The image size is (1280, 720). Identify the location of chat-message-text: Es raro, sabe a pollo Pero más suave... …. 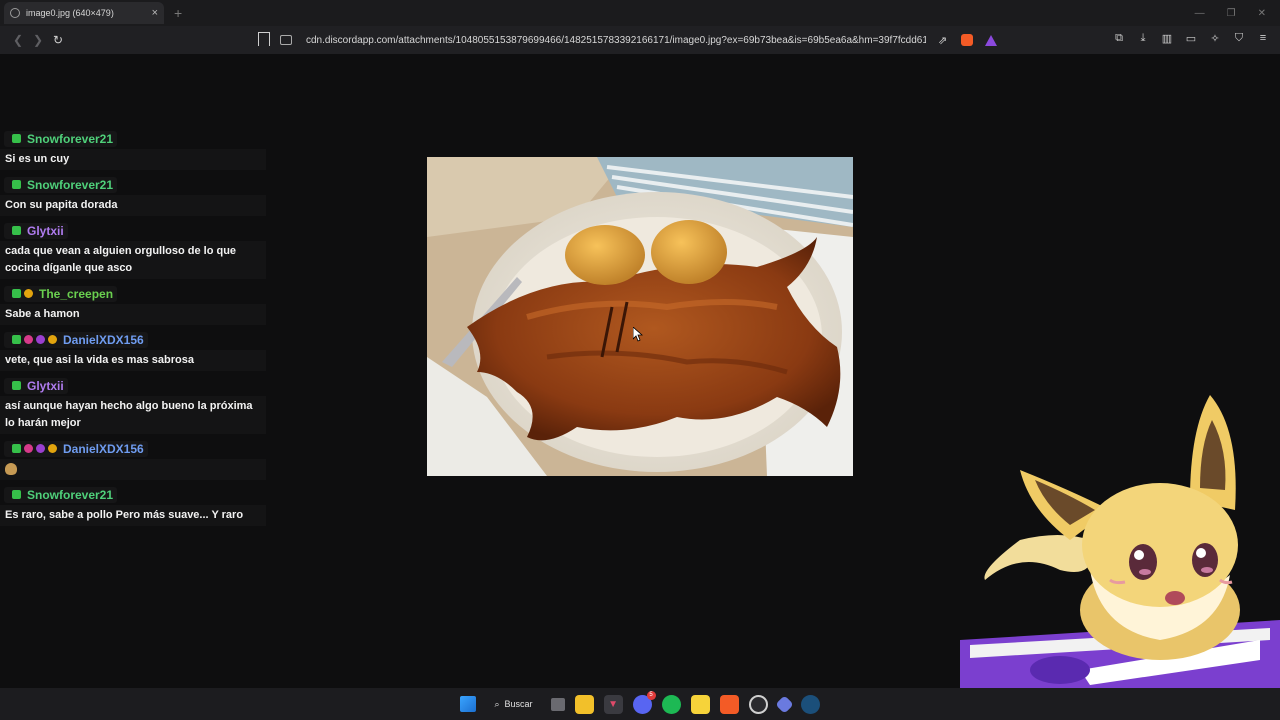
(133, 515).